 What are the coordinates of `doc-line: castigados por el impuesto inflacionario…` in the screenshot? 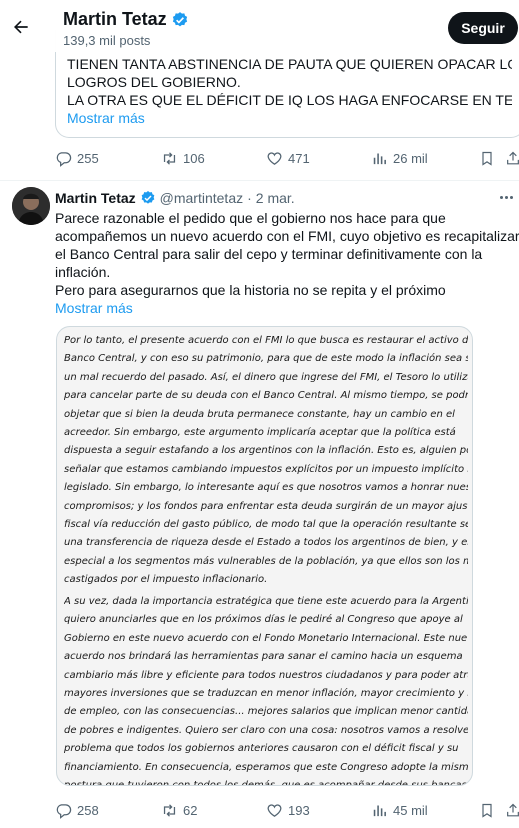 It's located at (166, 580).